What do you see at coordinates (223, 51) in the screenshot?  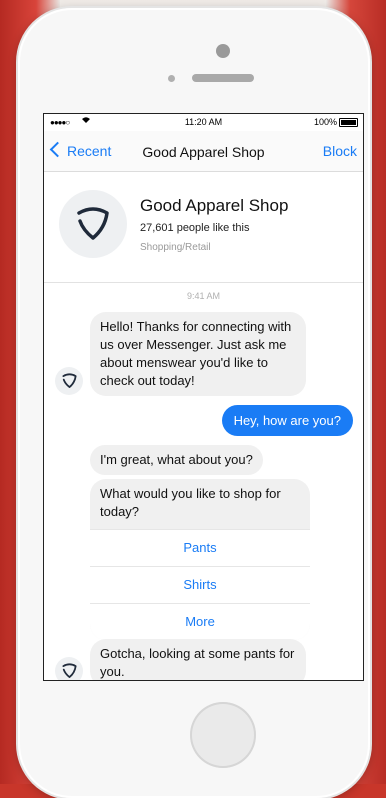 I see `front-camera` at bounding box center [223, 51].